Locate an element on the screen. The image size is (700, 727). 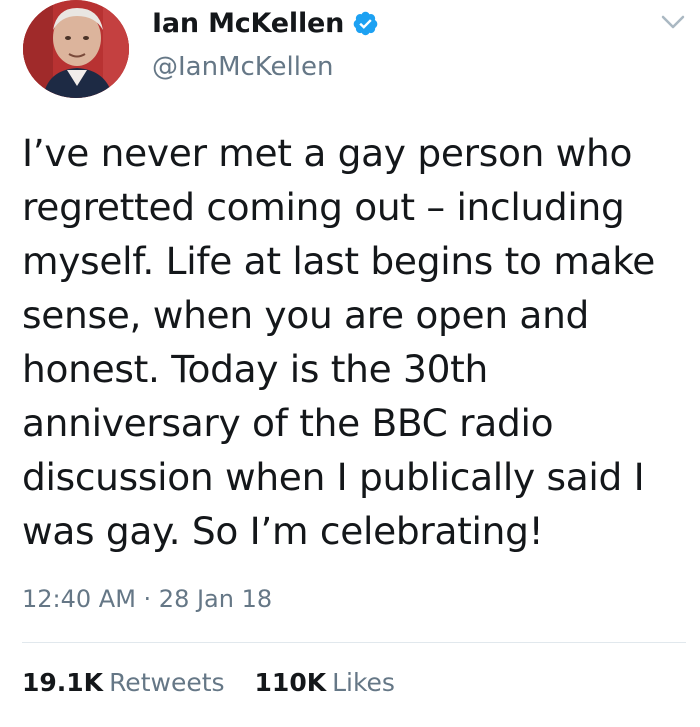
retweets-stat: 19.1K Retweets is located at coordinates (123, 682).